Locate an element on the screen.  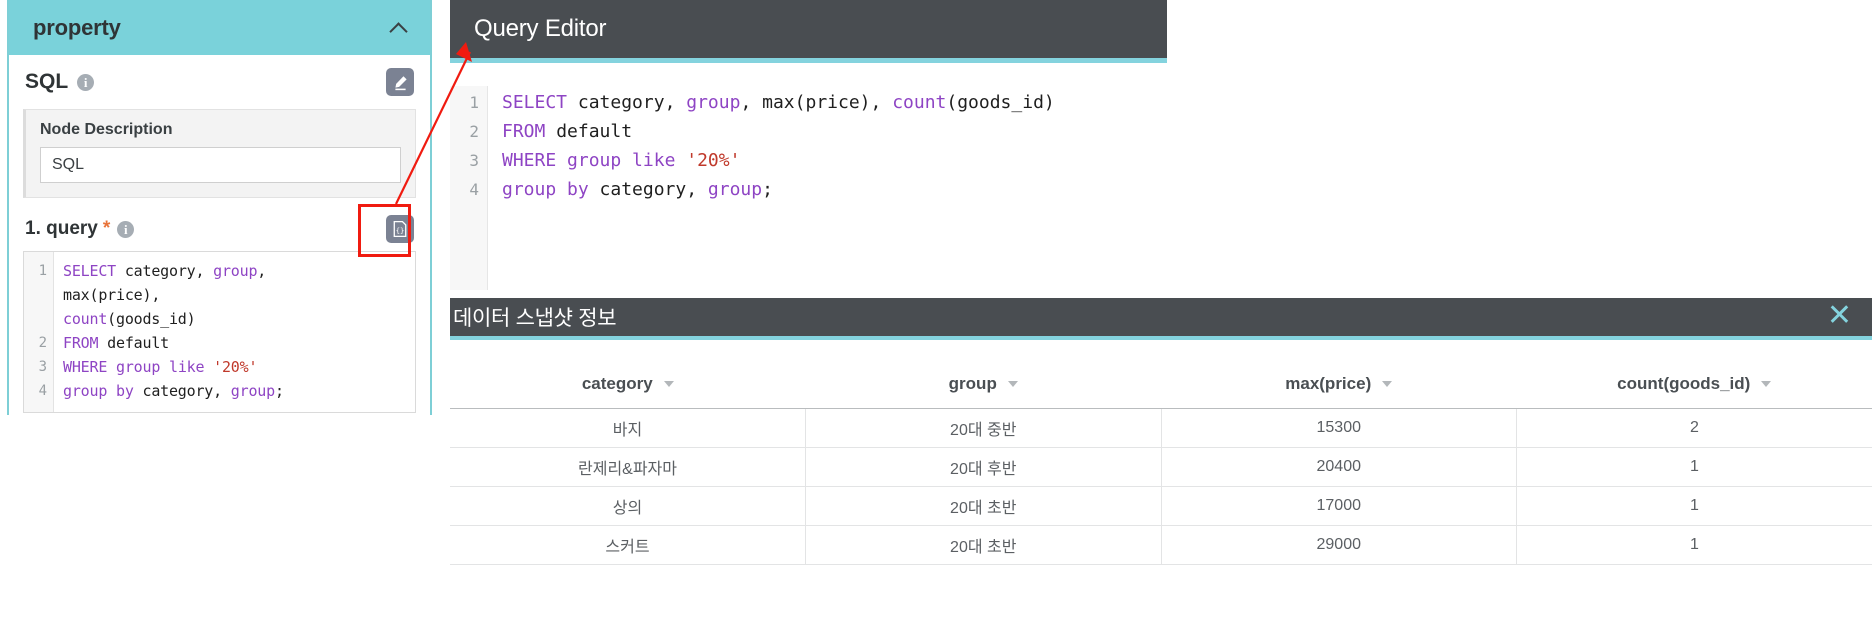
table-column-header: group is located at coordinates (983, 391).